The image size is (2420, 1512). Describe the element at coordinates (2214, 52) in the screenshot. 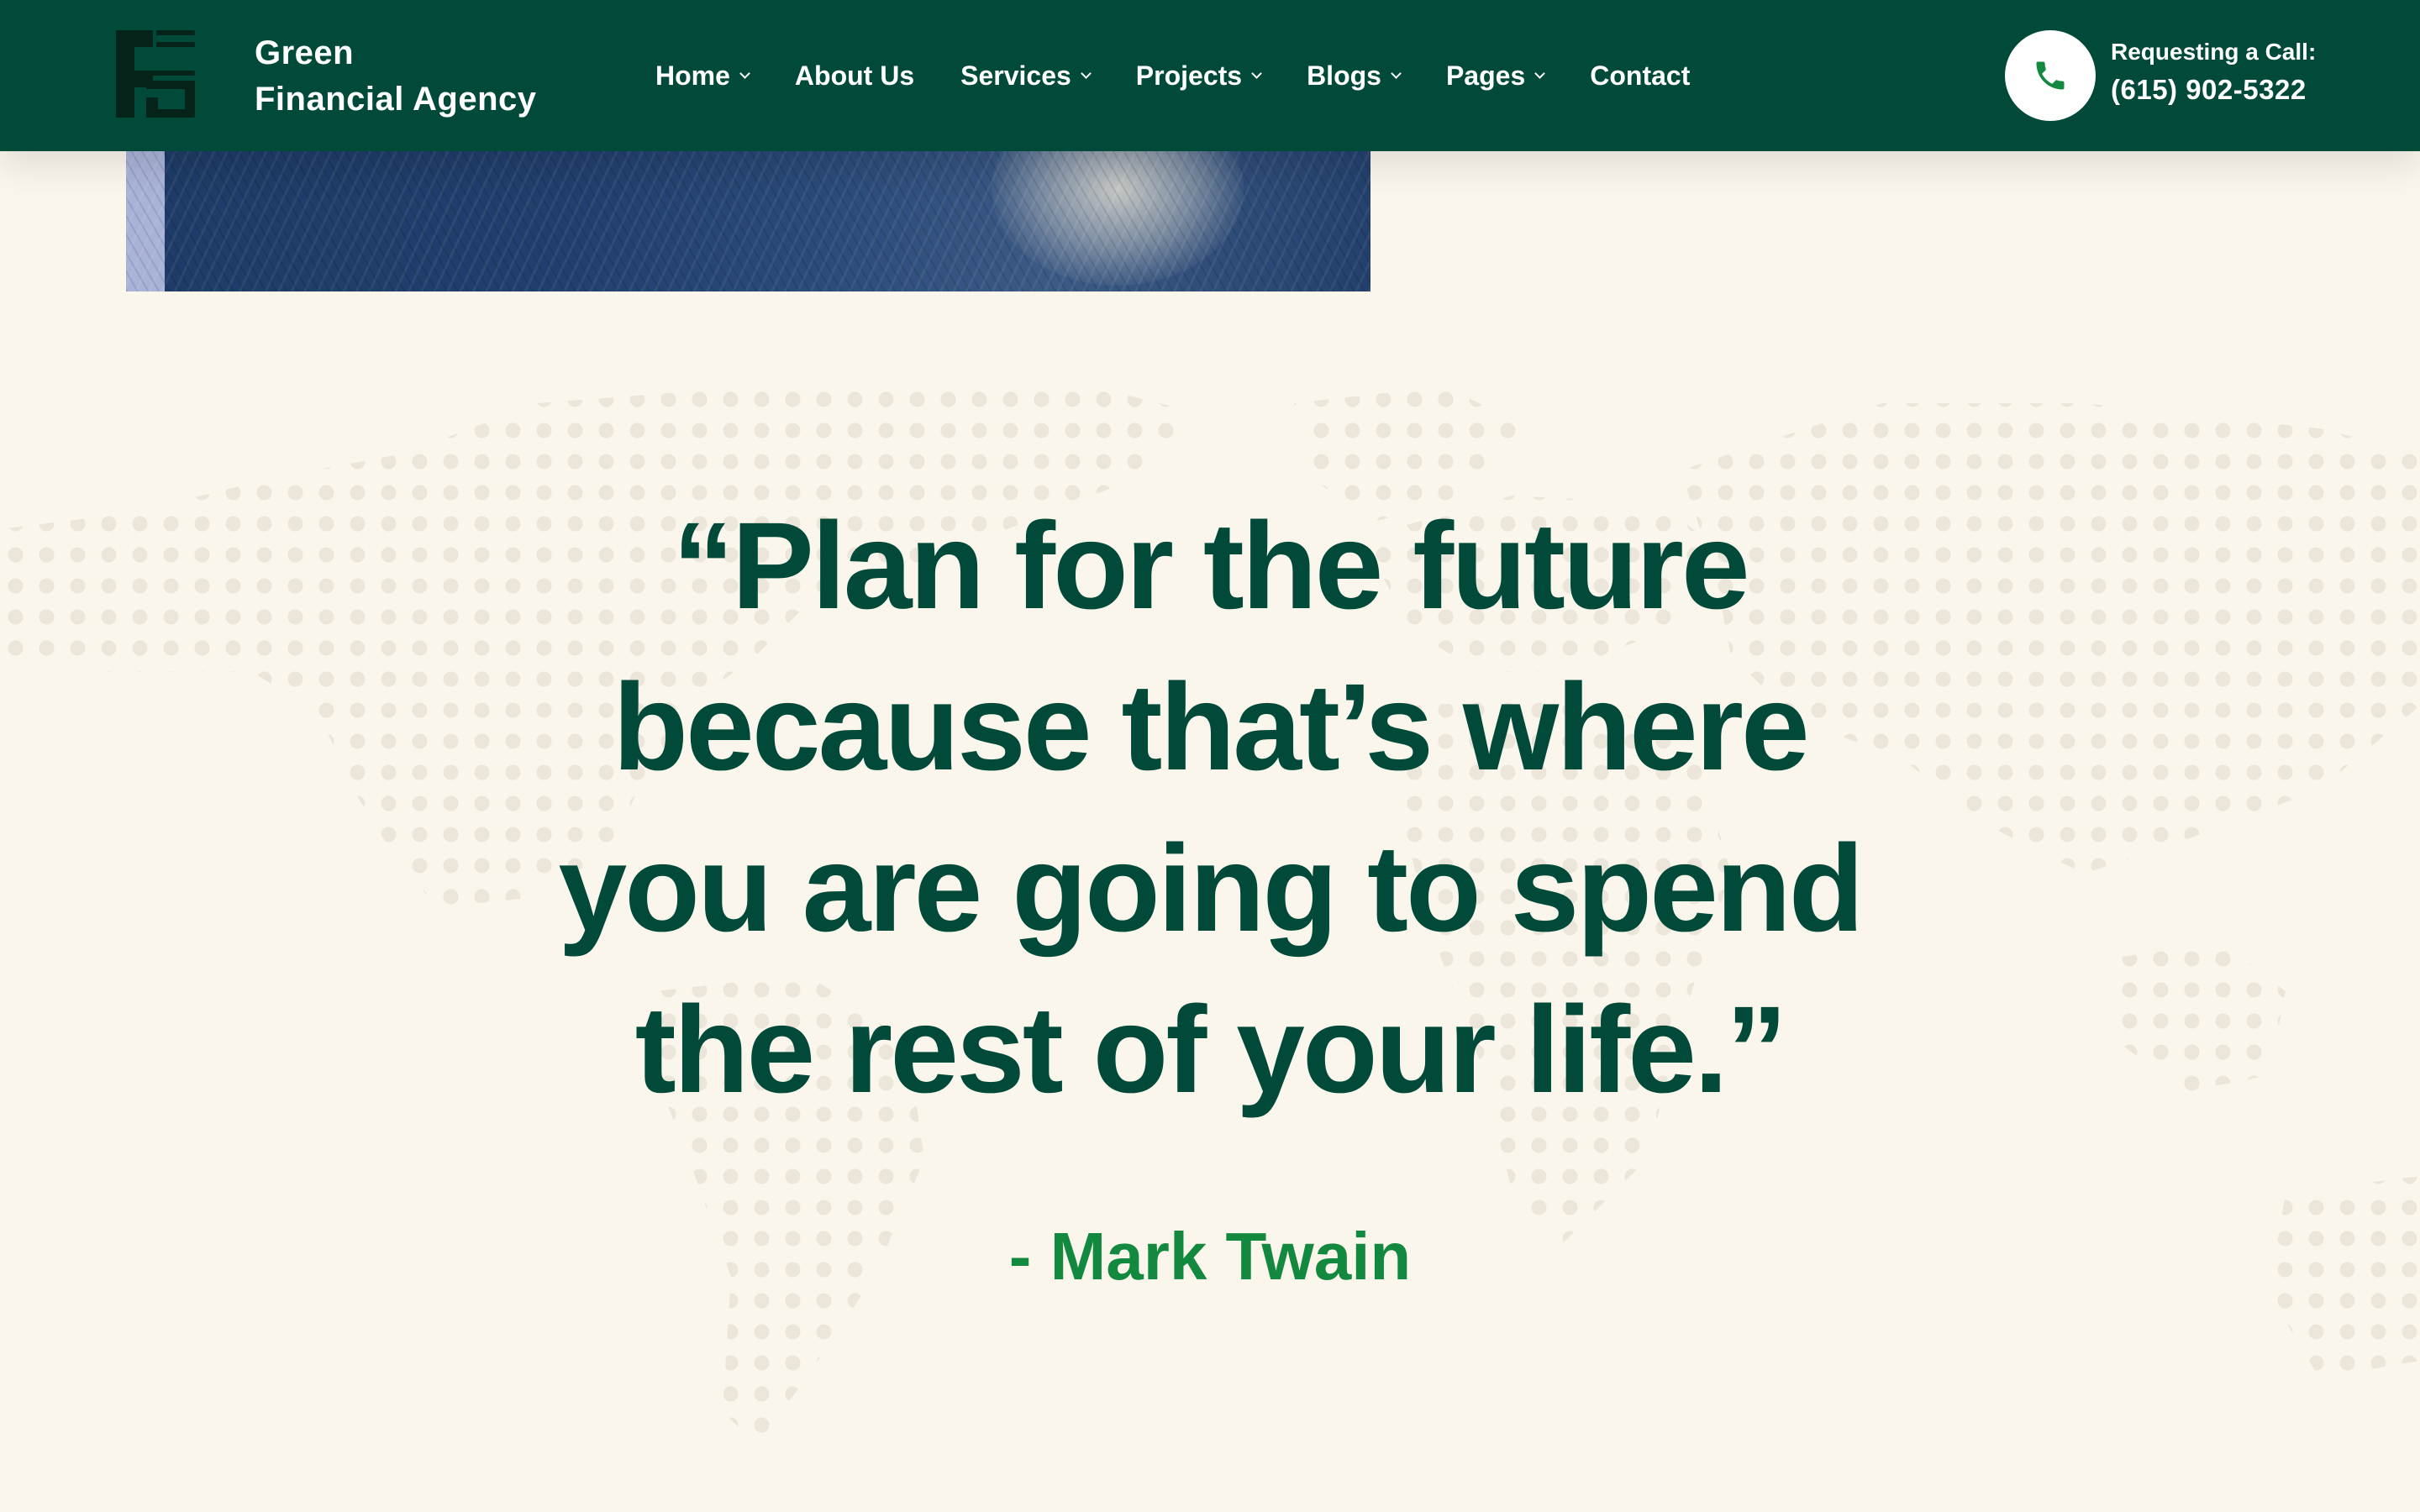

I see `call-label: Requesting a Call:` at that location.